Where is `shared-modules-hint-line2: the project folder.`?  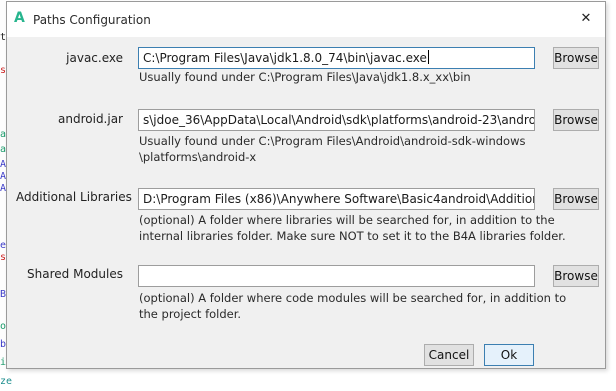
shared-modules-hint-line2: the project folder. is located at coordinates (190, 314).